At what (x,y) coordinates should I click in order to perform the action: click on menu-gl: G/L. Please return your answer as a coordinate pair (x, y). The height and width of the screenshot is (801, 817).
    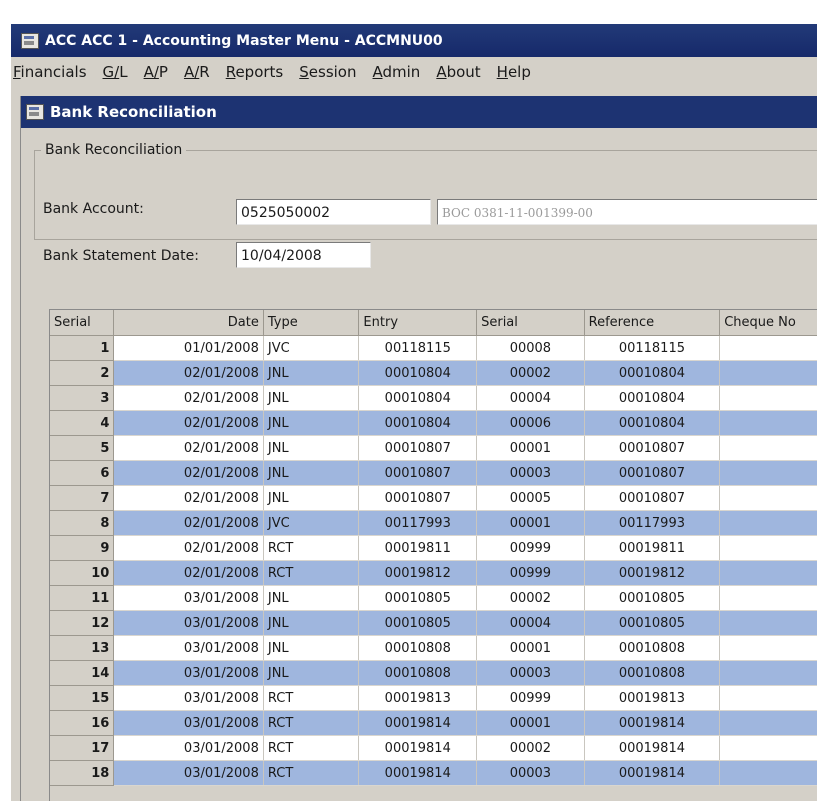
    Looking at the image, I should click on (115, 72).